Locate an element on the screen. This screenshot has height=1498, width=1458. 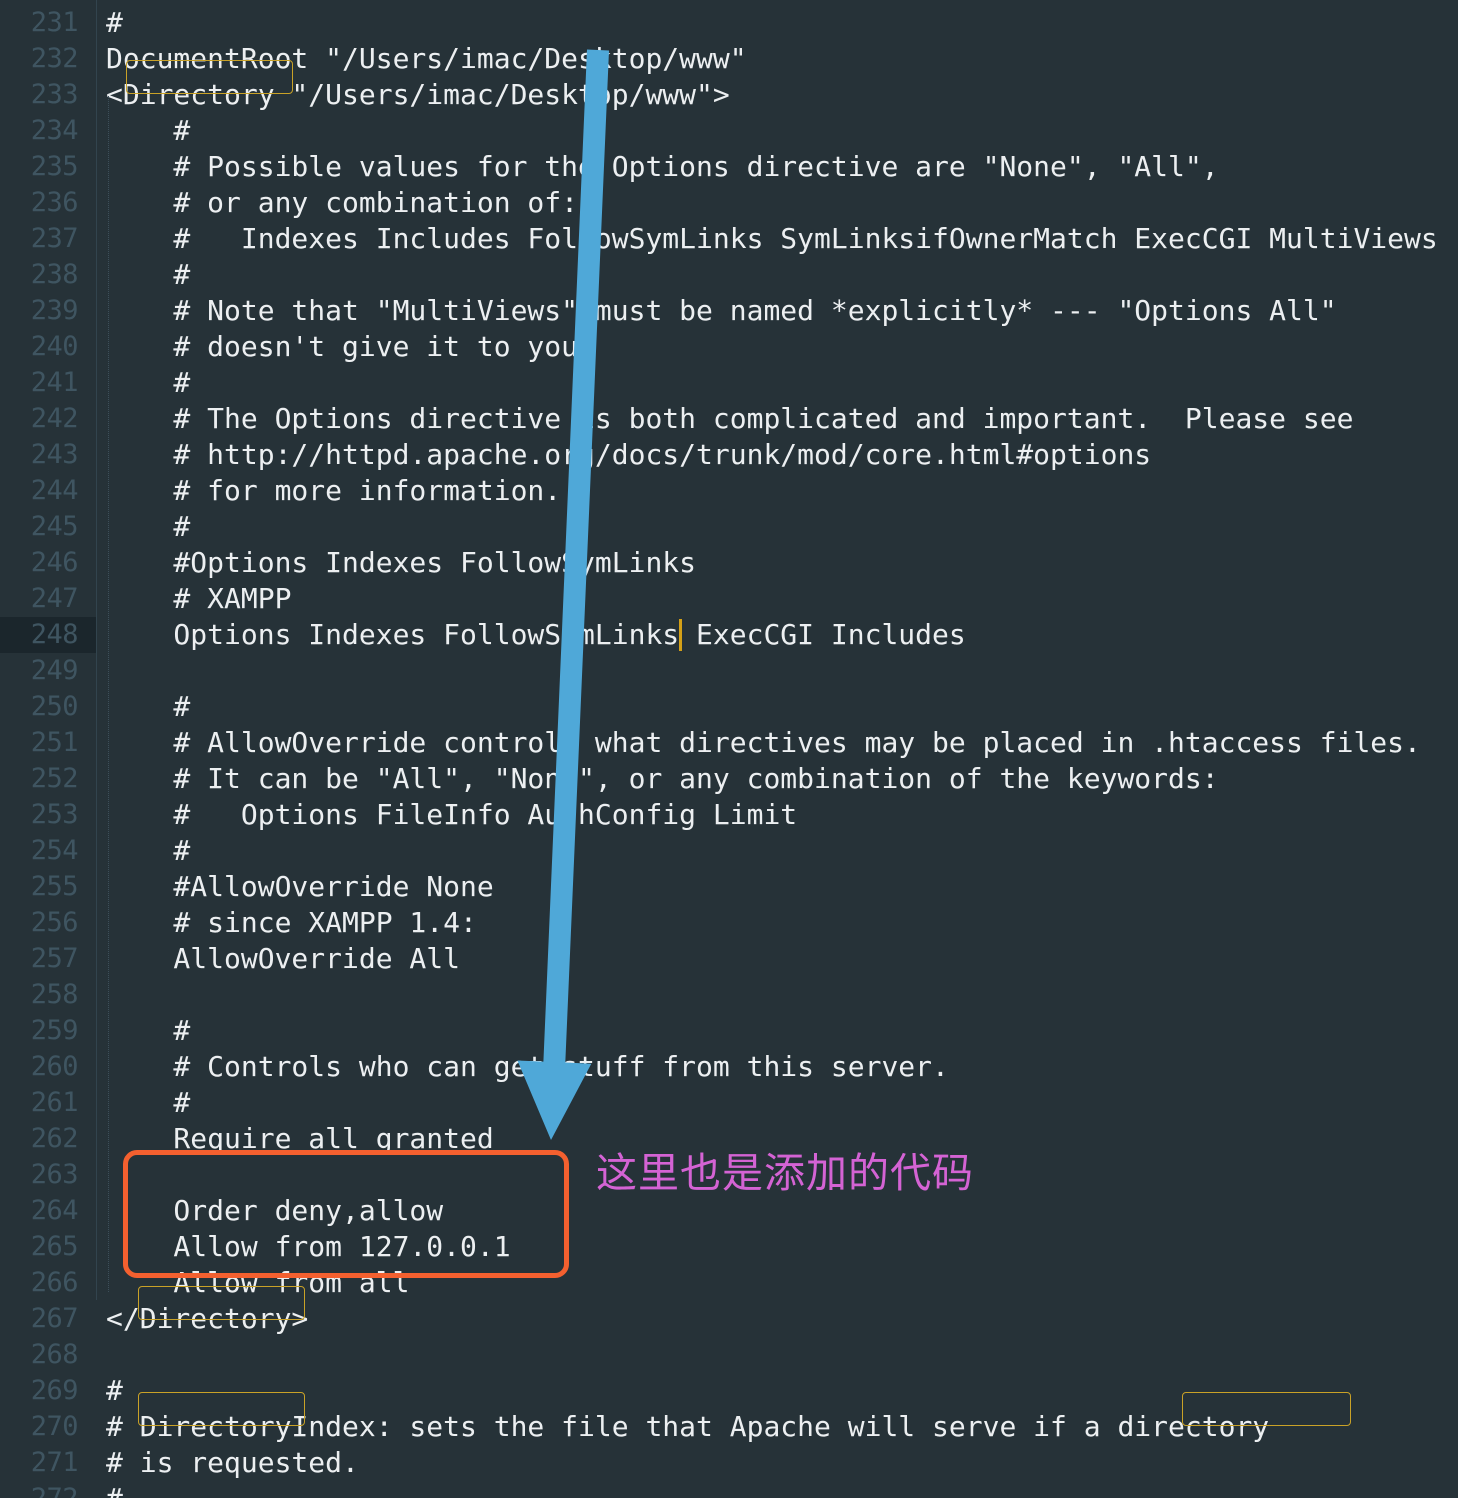
line-number: 271 is located at coordinates (48, 1463).